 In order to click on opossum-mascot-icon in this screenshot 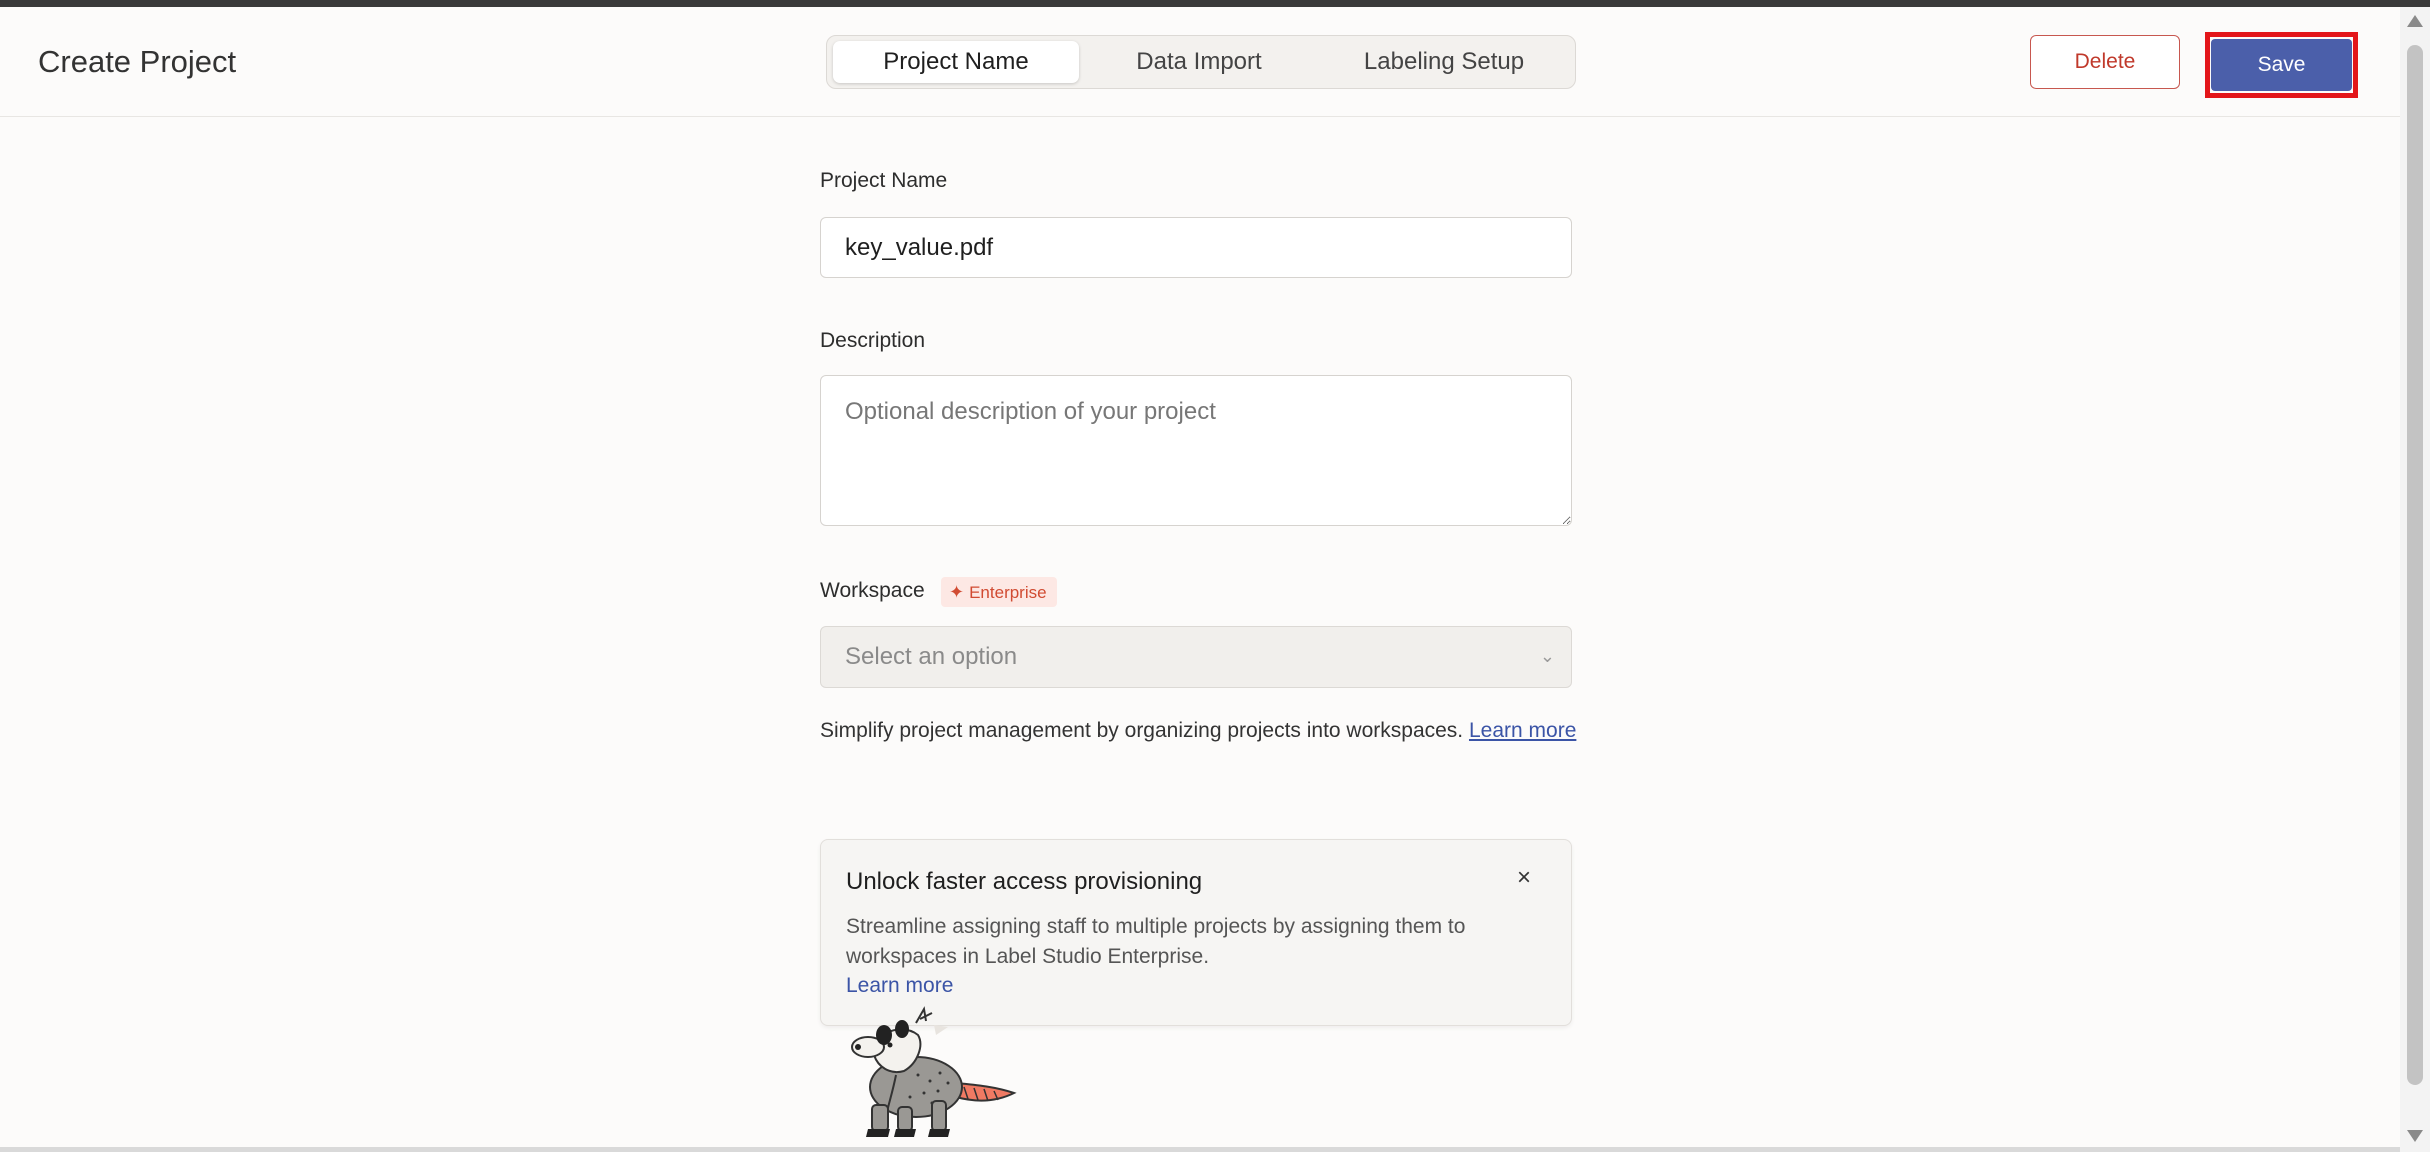, I will do `click(934, 1071)`.